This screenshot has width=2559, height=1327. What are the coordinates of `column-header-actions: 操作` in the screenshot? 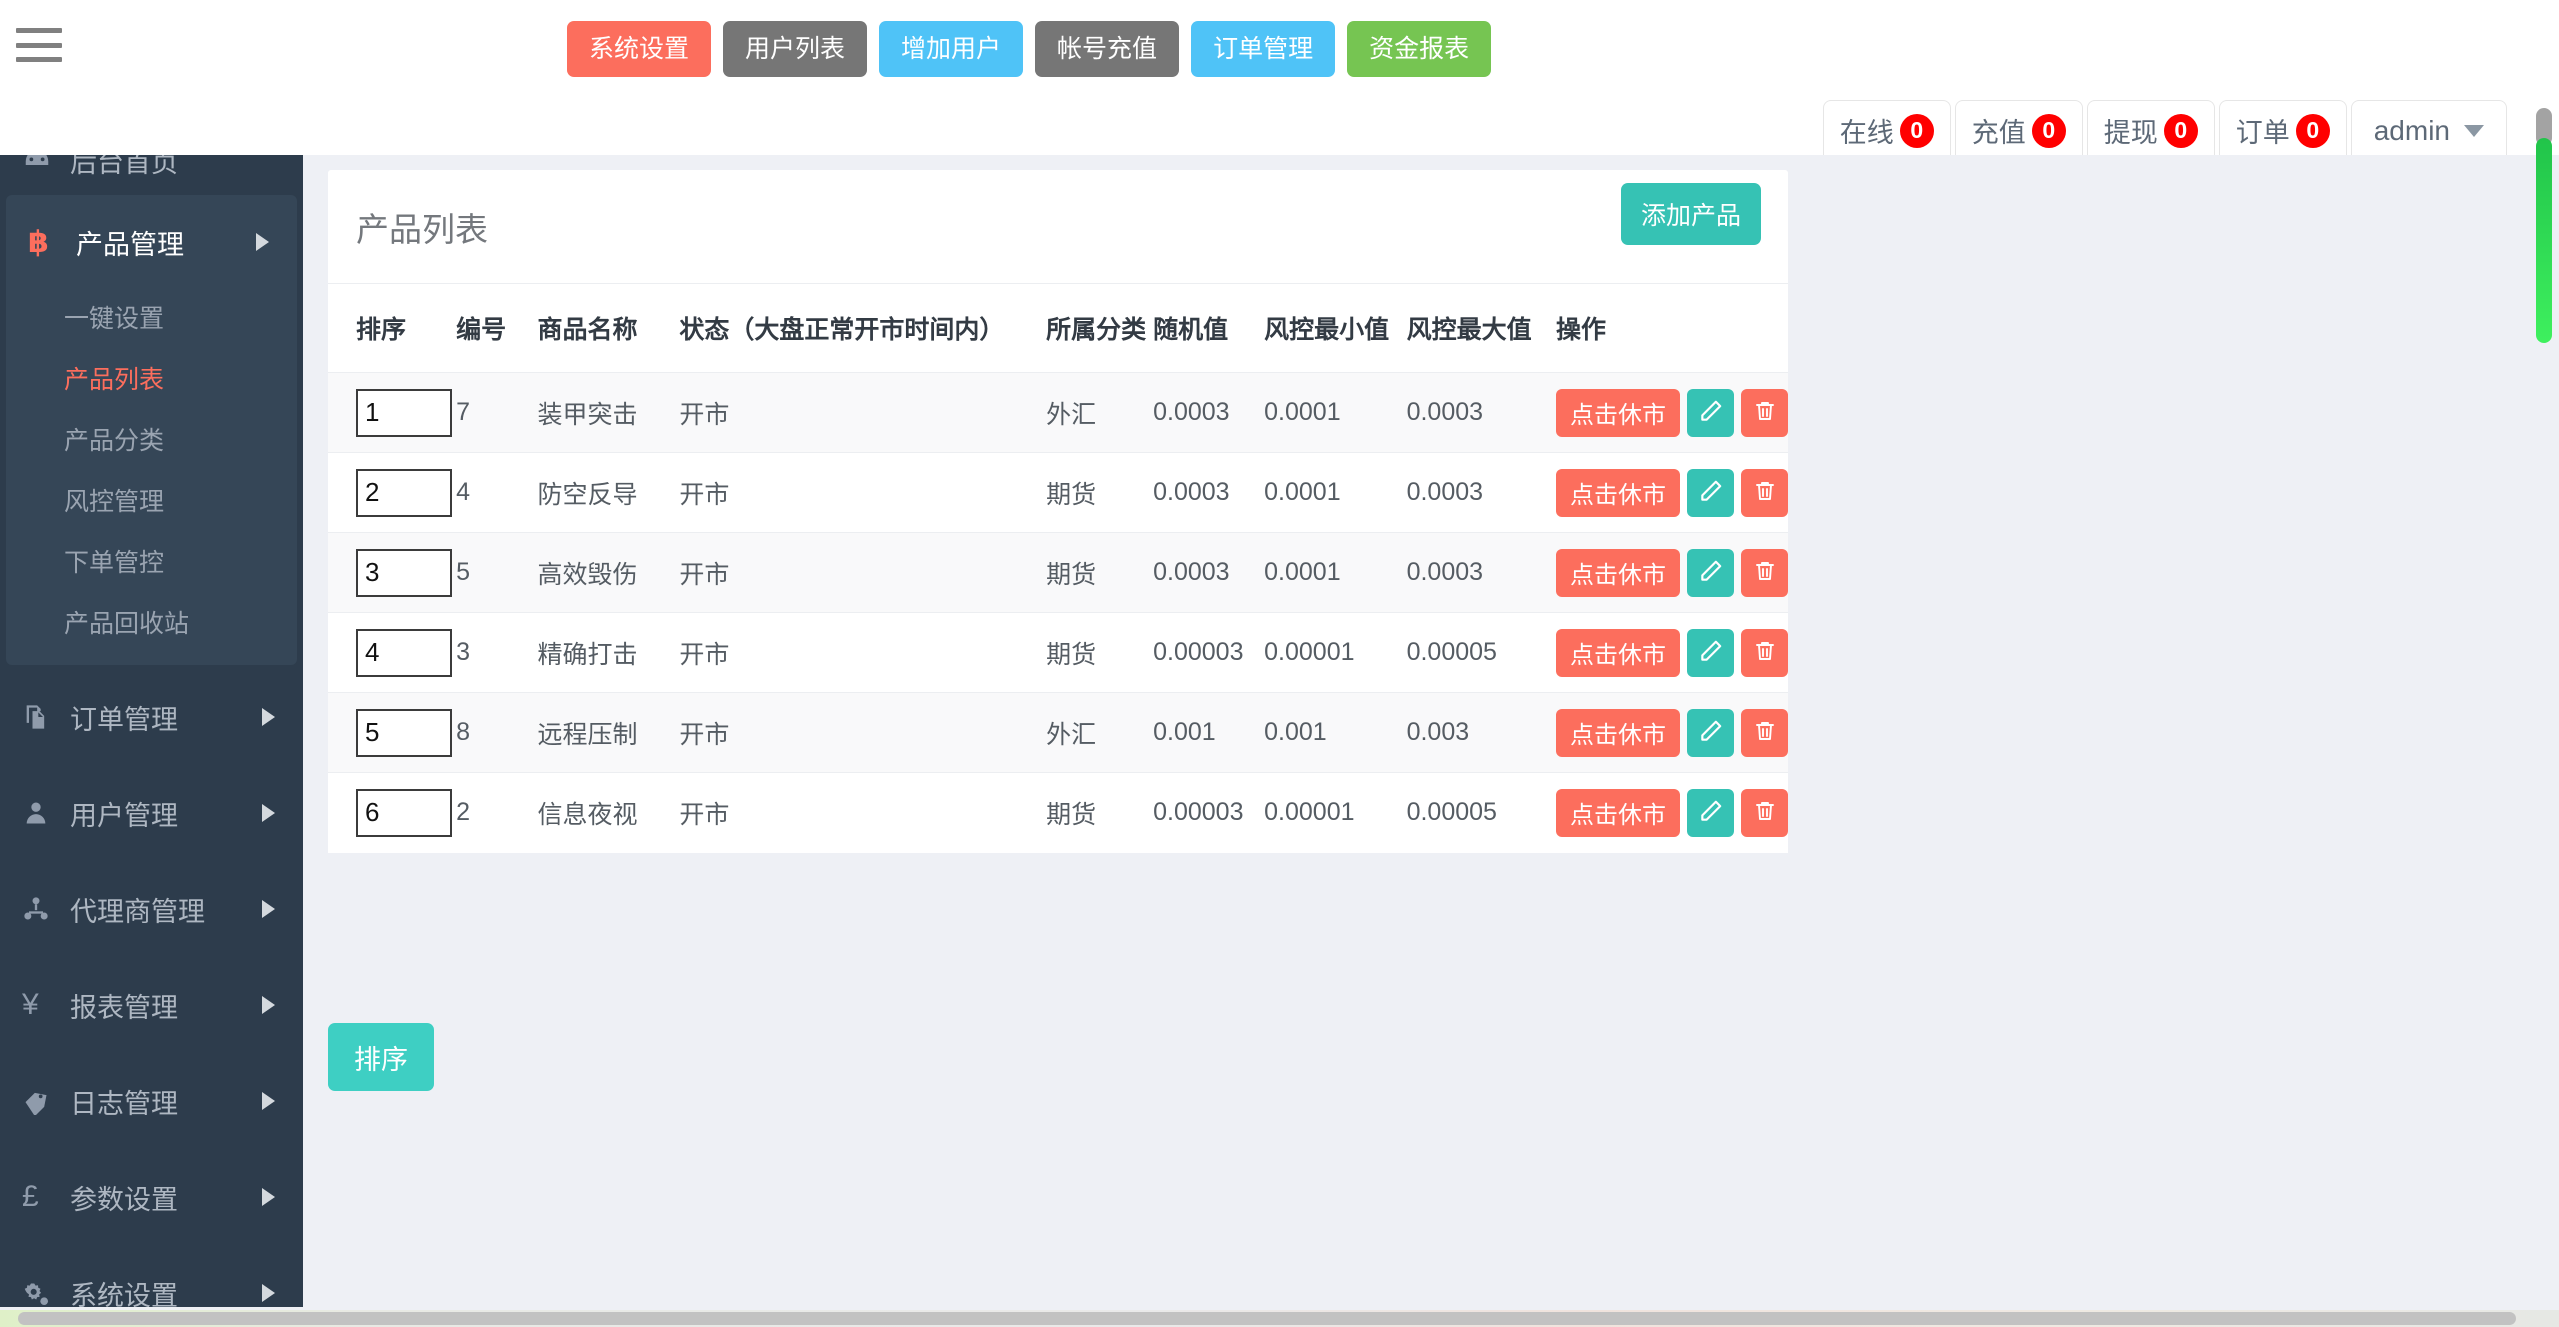 It's located at (1581, 330).